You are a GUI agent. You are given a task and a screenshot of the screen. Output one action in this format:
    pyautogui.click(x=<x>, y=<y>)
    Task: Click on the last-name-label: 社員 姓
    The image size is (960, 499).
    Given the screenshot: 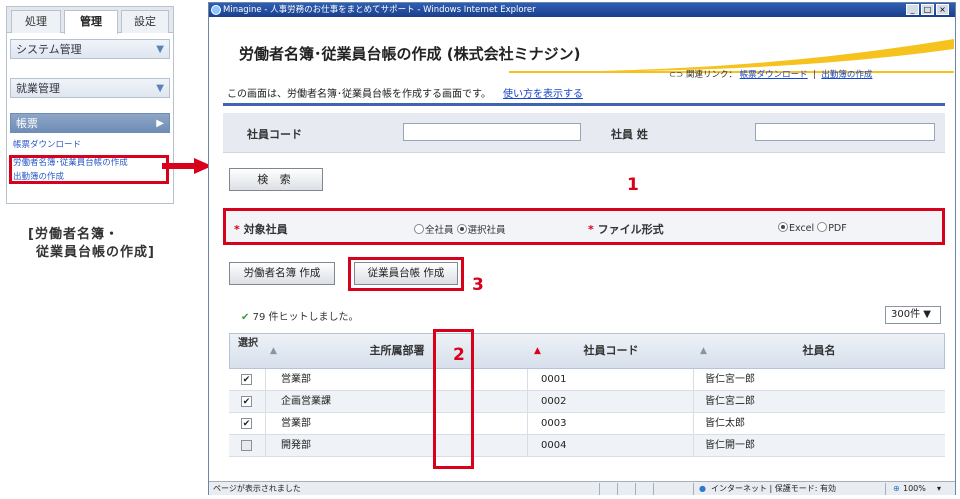 What is the action you would take?
    pyautogui.click(x=629, y=134)
    